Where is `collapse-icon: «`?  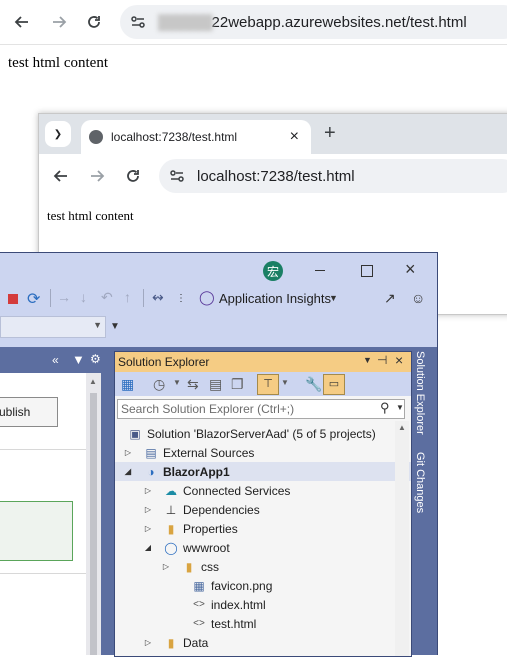 collapse-icon: « is located at coordinates (55, 360).